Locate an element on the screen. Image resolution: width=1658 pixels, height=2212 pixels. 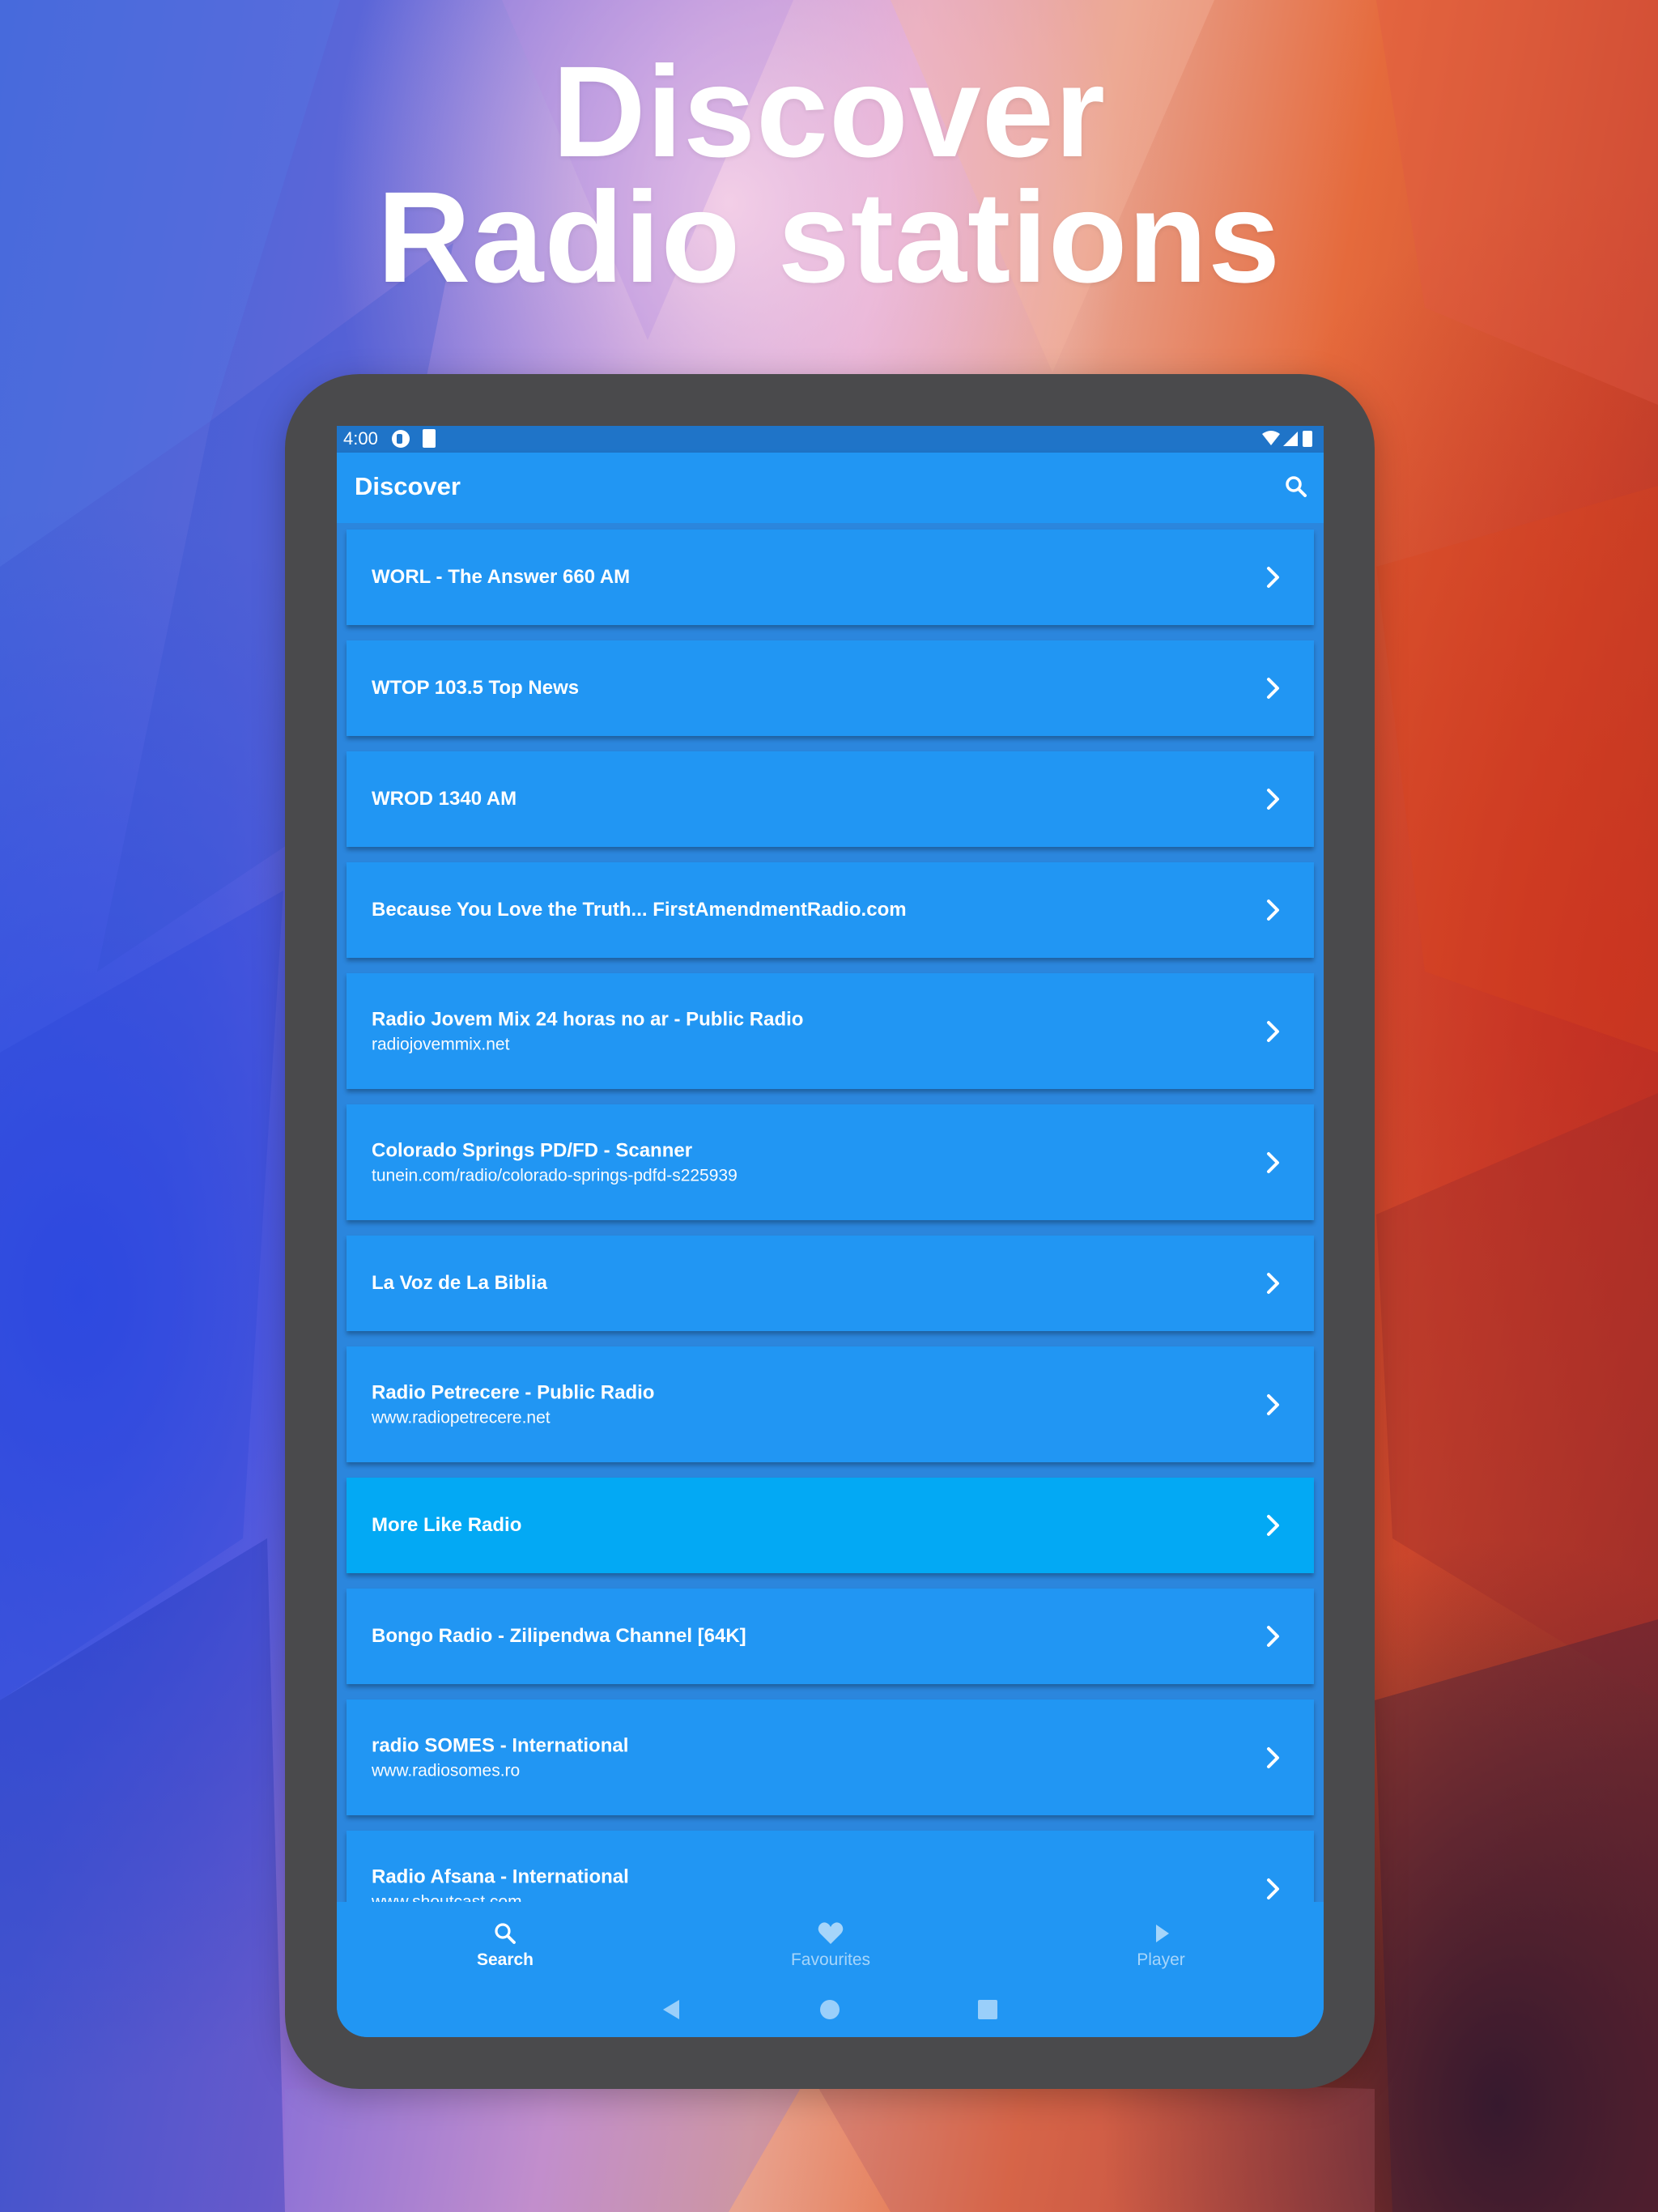
station-card: Bongo Radio - Zilipendwa Channel [64K] is located at coordinates (830, 1637).